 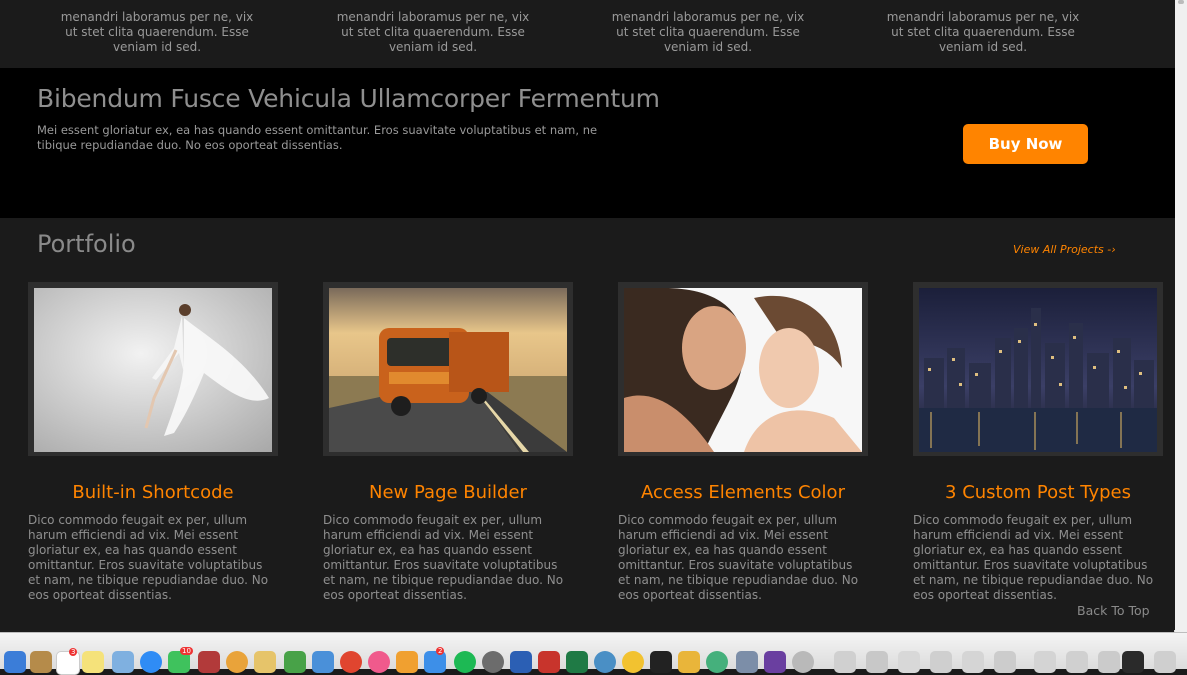 I want to click on facetime-icon: 10, so click(x=180, y=660).